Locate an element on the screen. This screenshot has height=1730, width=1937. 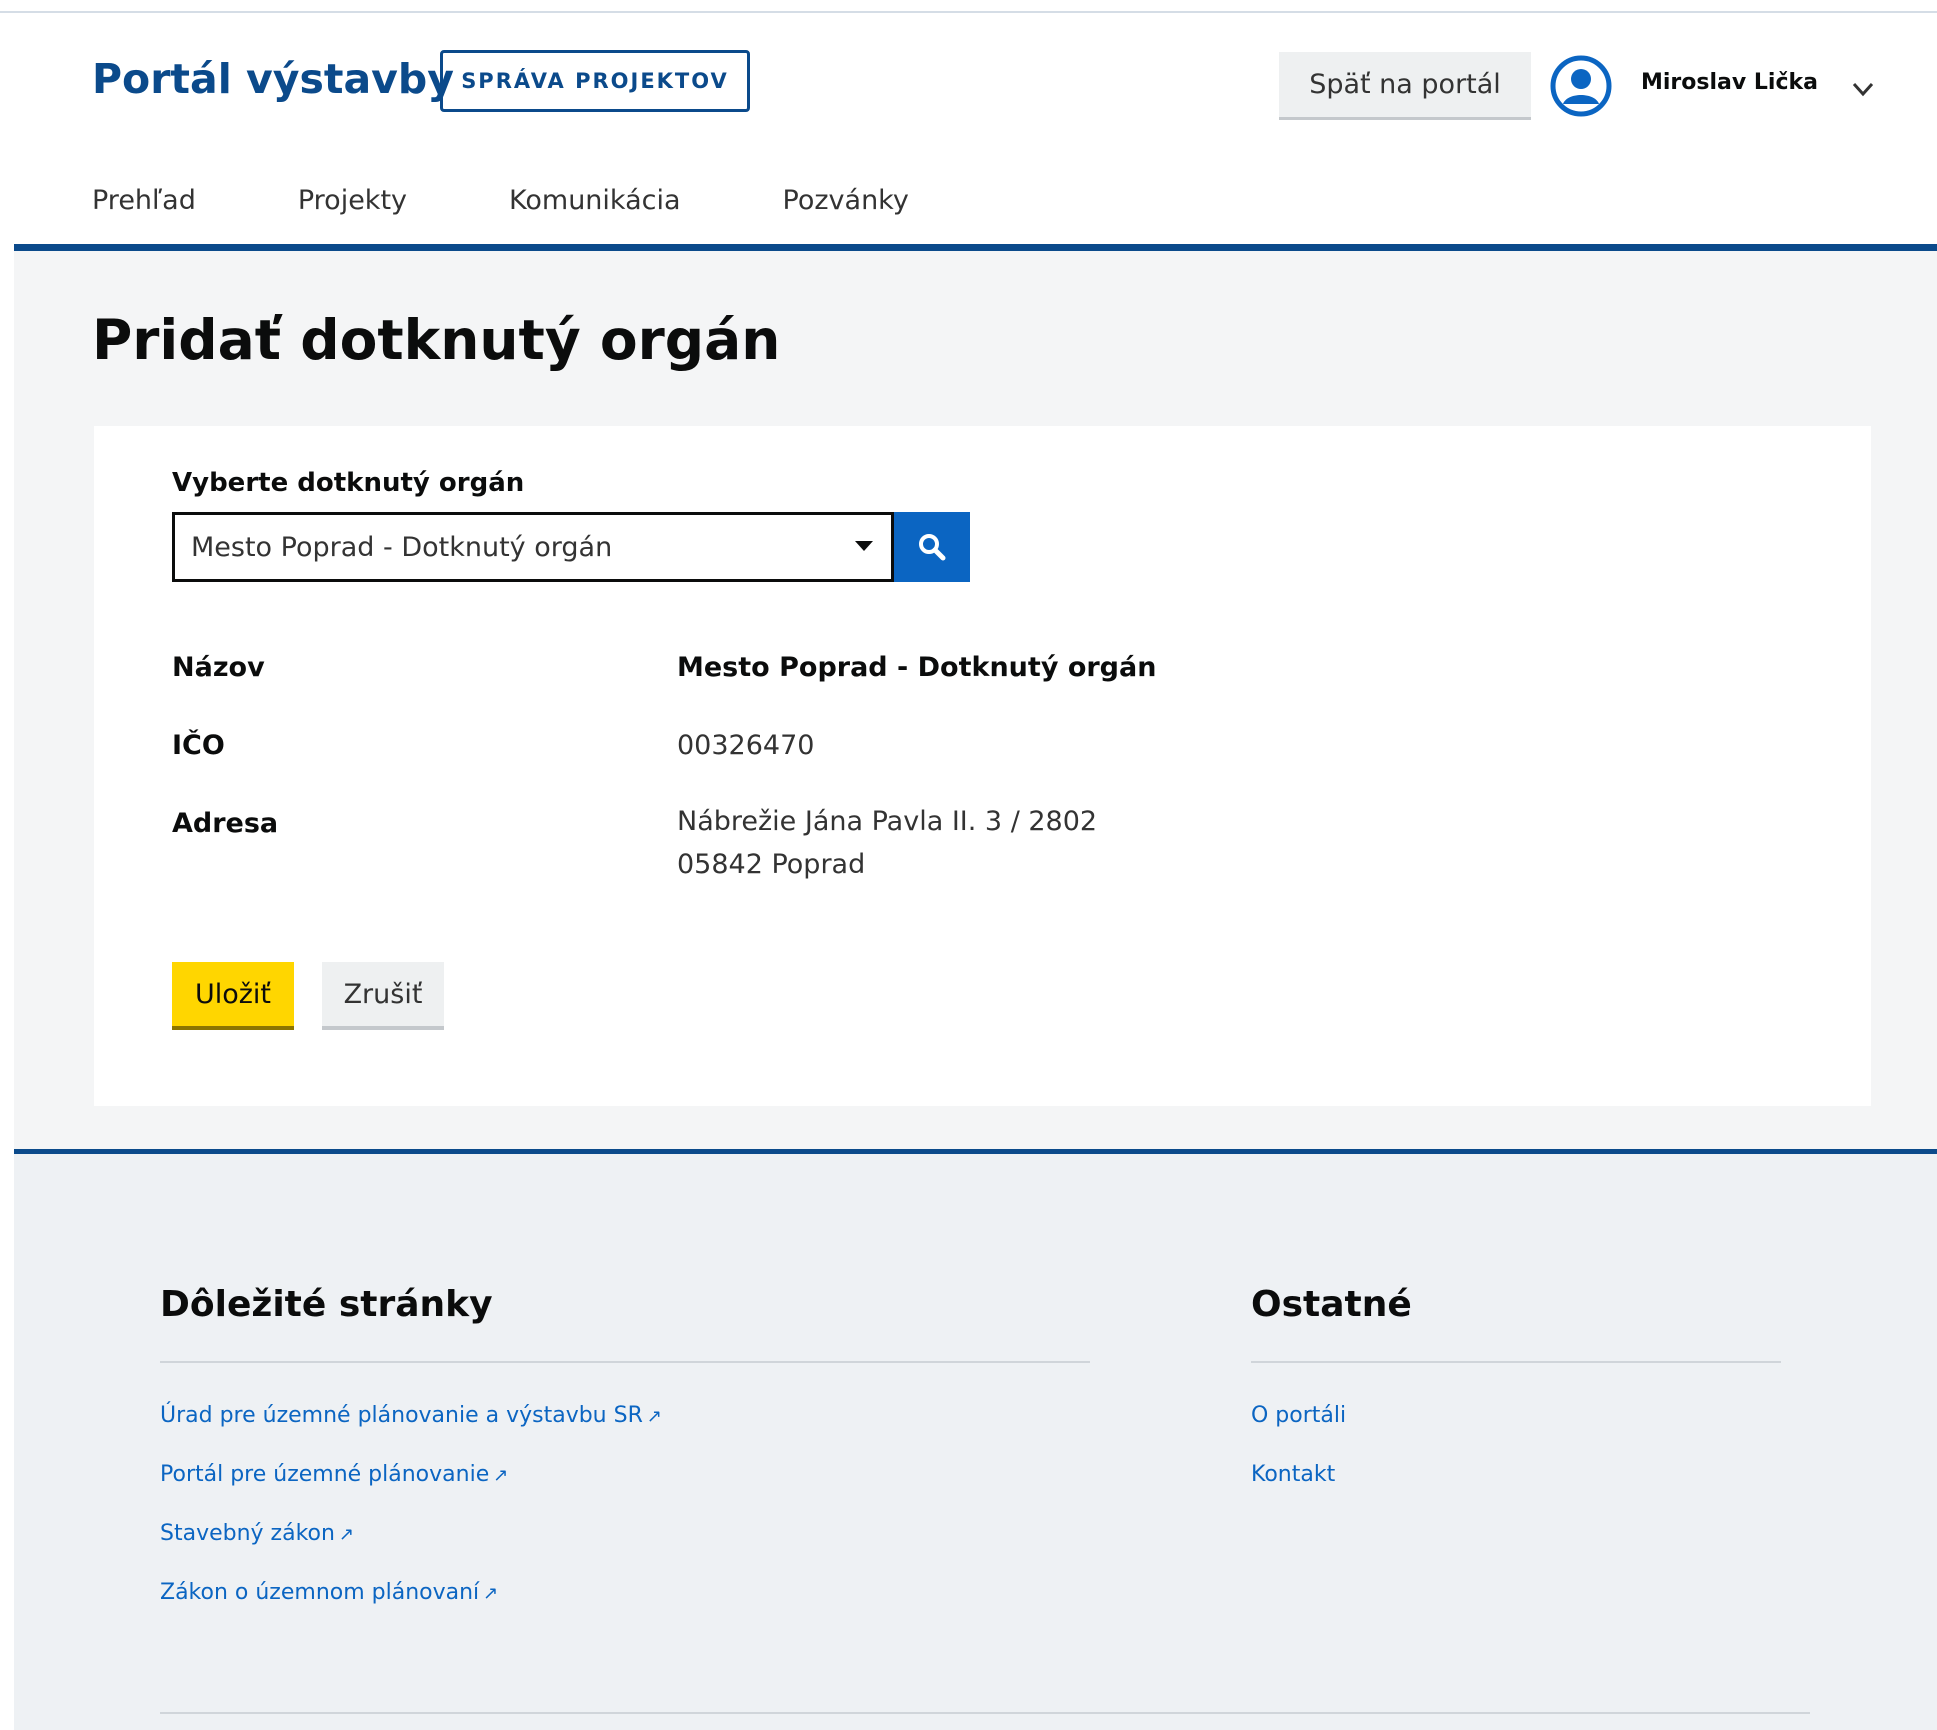
footer-link: Zákon o územnom plánovaní ↗ is located at coordinates (625, 1592).